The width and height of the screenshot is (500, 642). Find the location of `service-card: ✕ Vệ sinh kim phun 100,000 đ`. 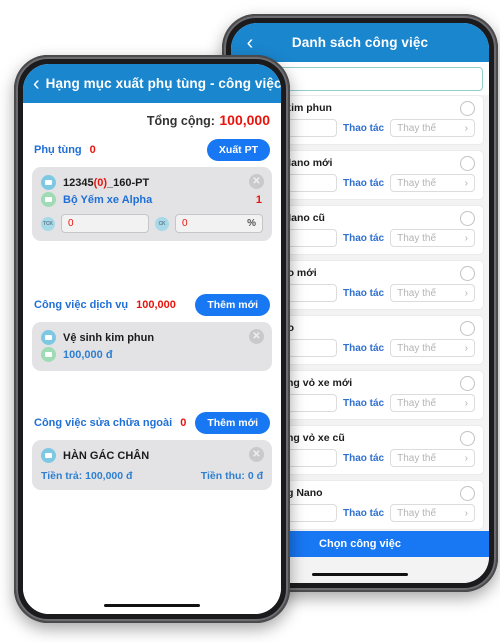

service-card: ✕ Vệ sinh kim phun 100,000 đ is located at coordinates (152, 346).